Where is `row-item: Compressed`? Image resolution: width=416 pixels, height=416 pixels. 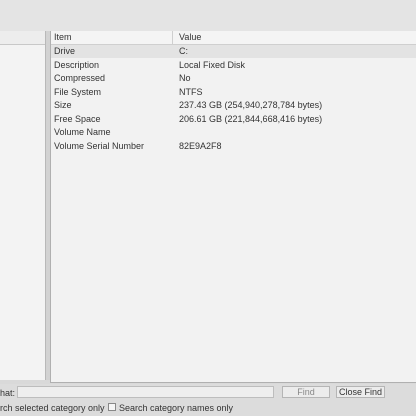 row-item: Compressed is located at coordinates (80, 78).